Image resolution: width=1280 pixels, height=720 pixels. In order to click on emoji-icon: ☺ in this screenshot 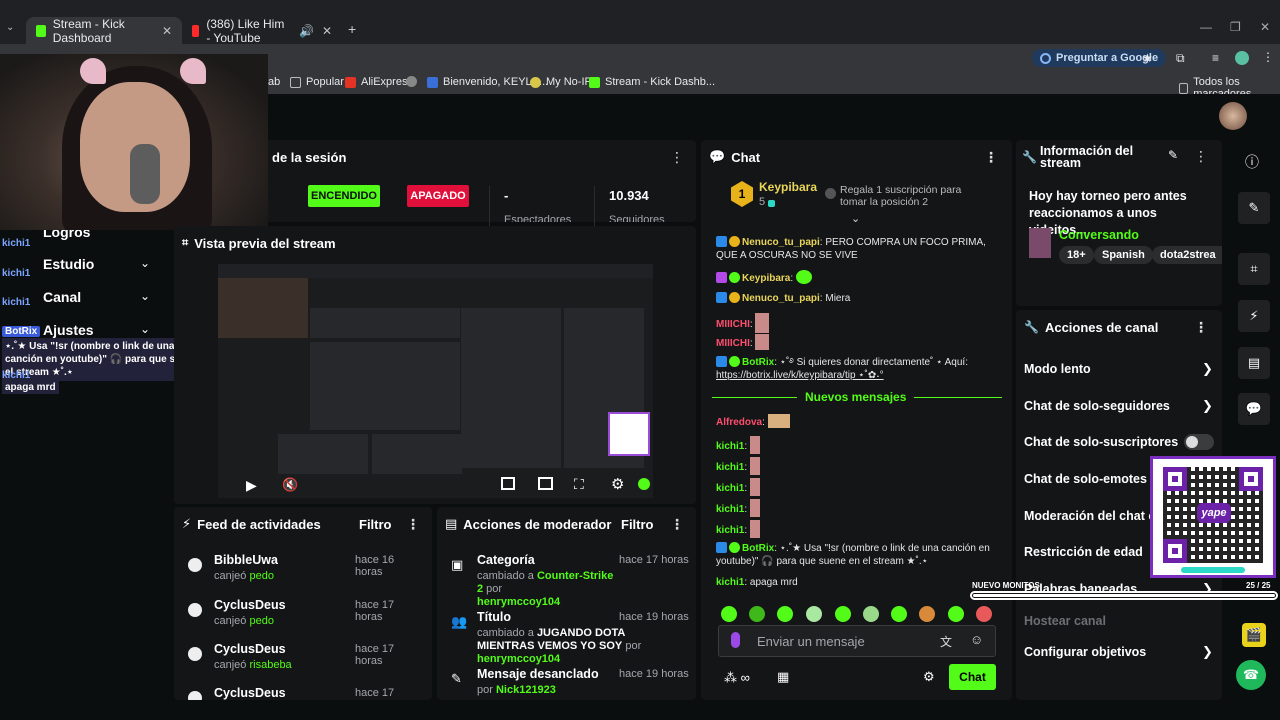, I will do `click(976, 639)`.